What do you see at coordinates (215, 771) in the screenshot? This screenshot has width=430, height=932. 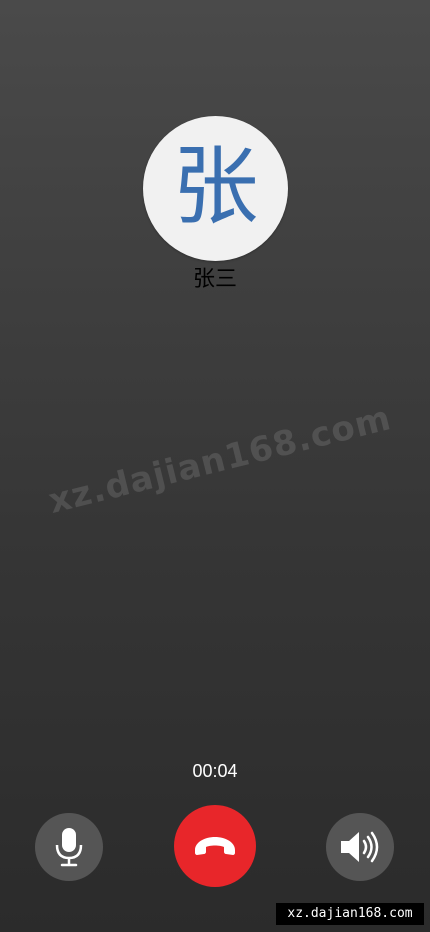 I see `call-duration: 00:04` at bounding box center [215, 771].